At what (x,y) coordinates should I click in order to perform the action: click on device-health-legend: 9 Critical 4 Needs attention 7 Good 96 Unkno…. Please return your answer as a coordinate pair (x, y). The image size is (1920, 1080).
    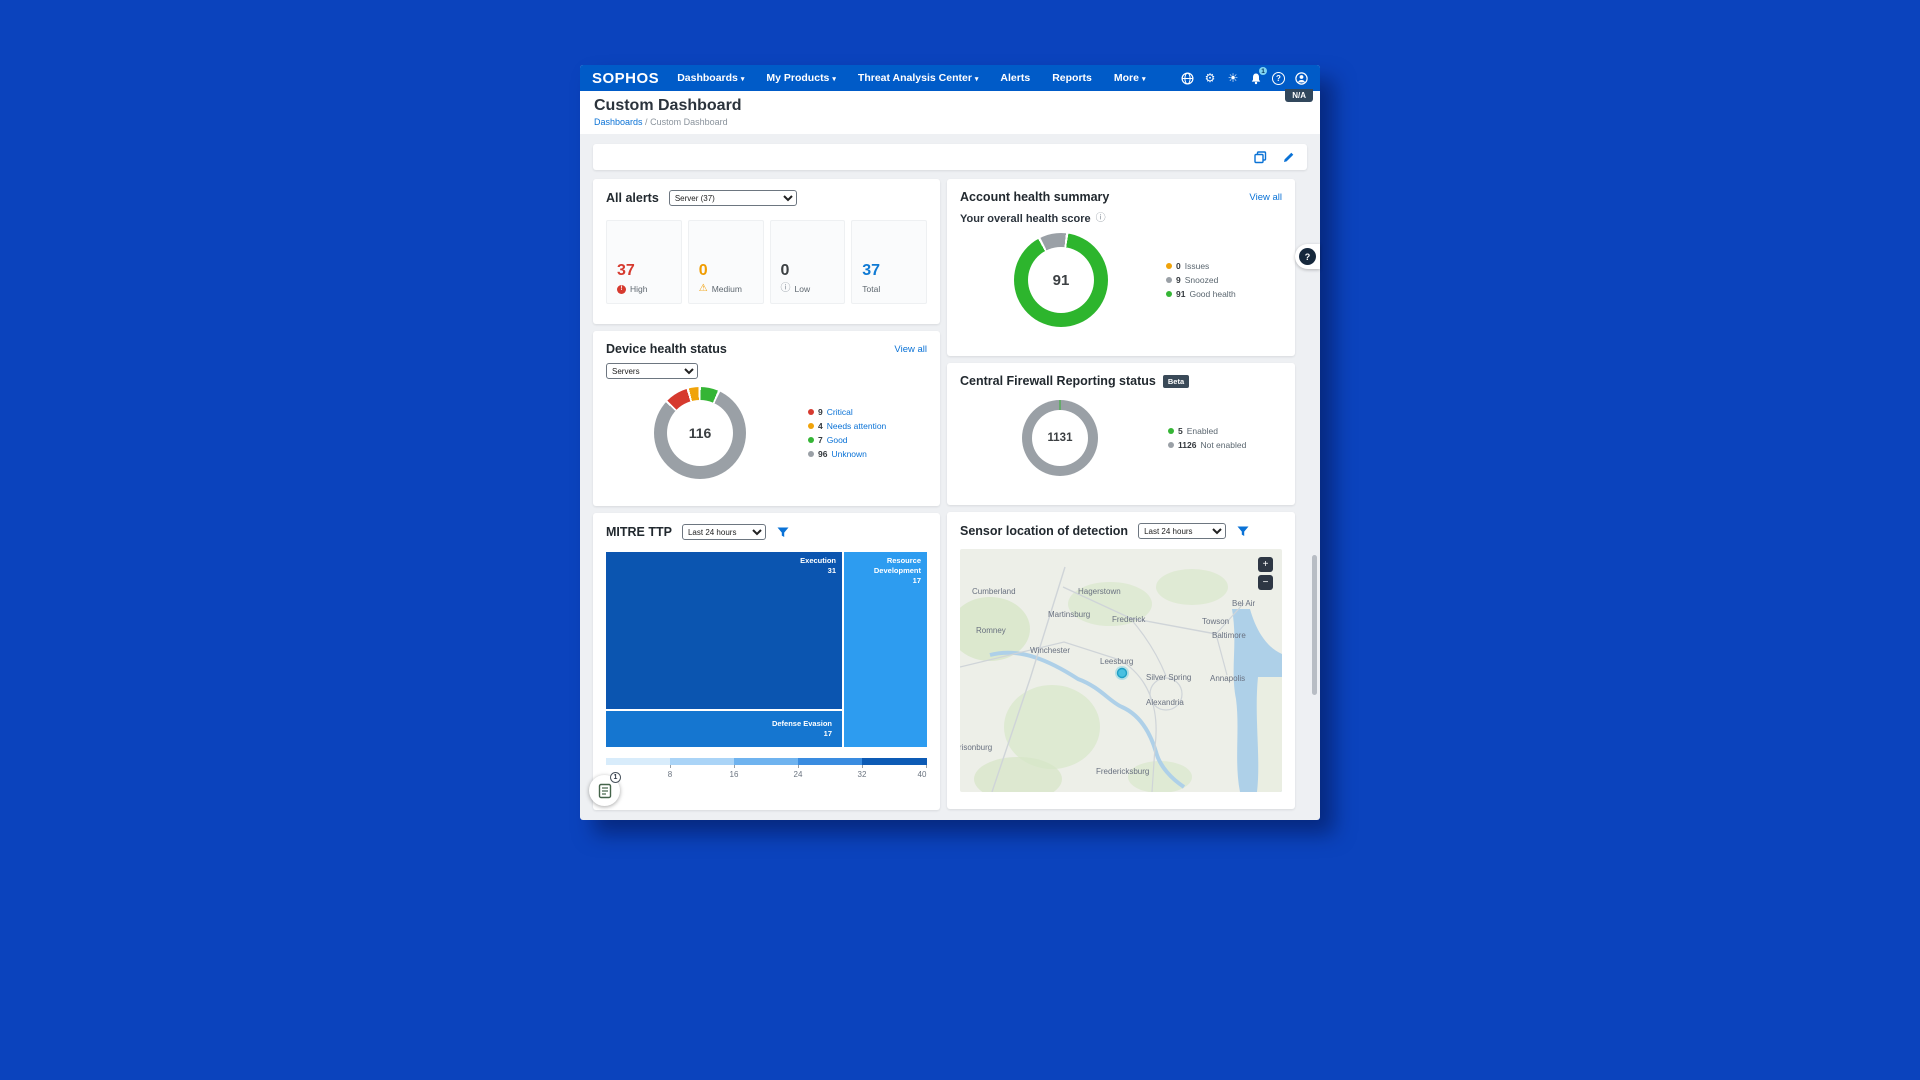
    Looking at the image, I should click on (847, 433).